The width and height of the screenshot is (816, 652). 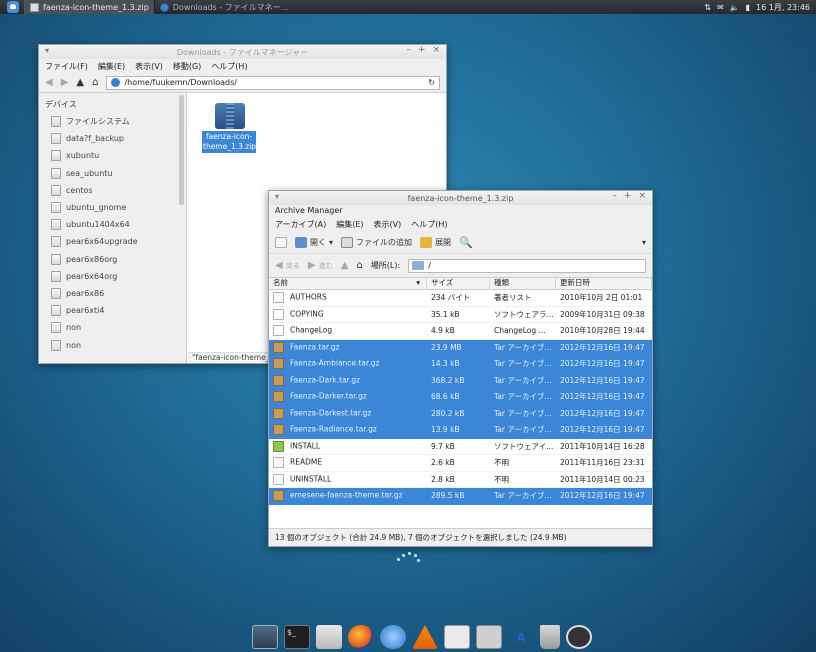 I want to click on open-button: 開く ▾, so click(x=314, y=242).